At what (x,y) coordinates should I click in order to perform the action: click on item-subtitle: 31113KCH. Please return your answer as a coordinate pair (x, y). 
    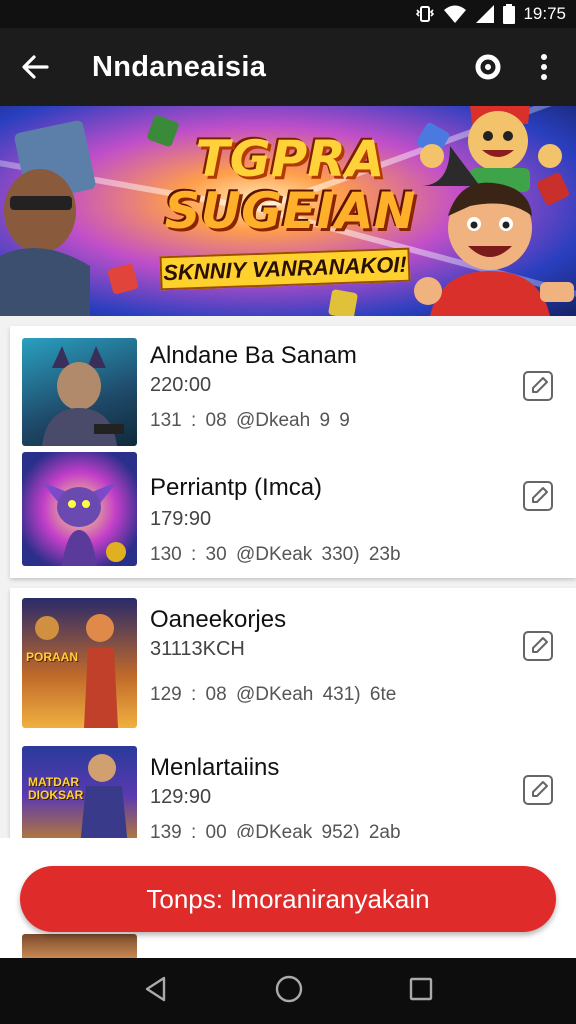
    Looking at the image, I should click on (197, 649).